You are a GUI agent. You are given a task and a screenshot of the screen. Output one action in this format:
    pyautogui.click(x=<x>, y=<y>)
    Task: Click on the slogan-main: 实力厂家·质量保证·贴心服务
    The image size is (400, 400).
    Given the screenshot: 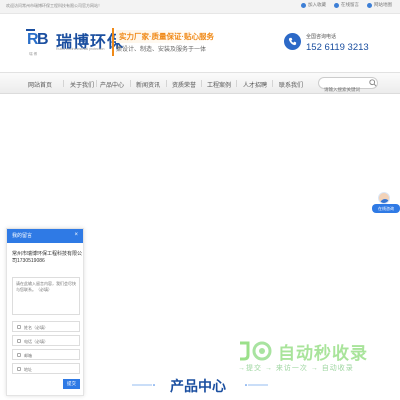 What is the action you would take?
    pyautogui.click(x=166, y=36)
    